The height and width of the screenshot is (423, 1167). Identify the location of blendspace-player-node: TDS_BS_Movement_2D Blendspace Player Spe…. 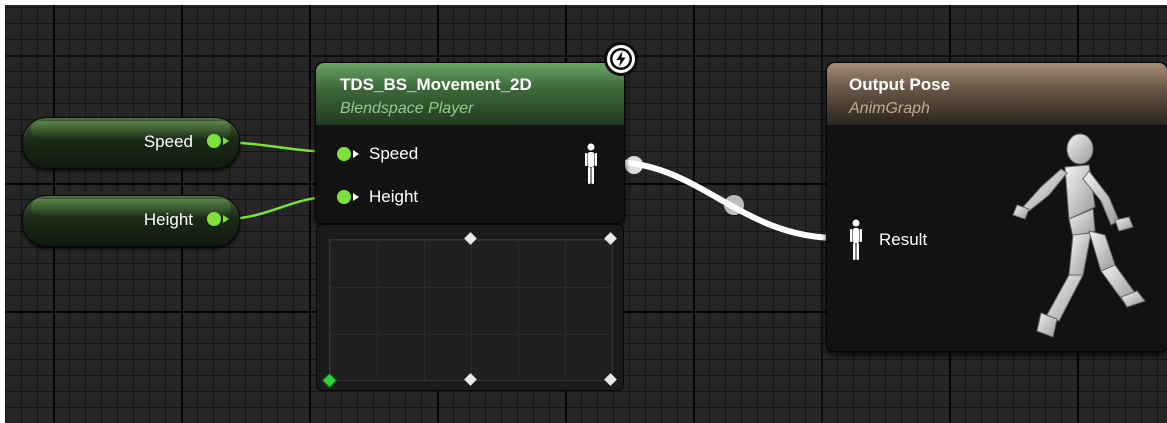
(470, 143).